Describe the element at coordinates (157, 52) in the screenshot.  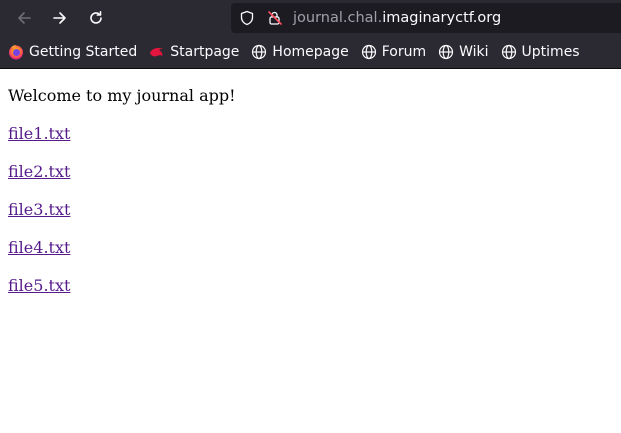
I see `startpage-icon` at that location.